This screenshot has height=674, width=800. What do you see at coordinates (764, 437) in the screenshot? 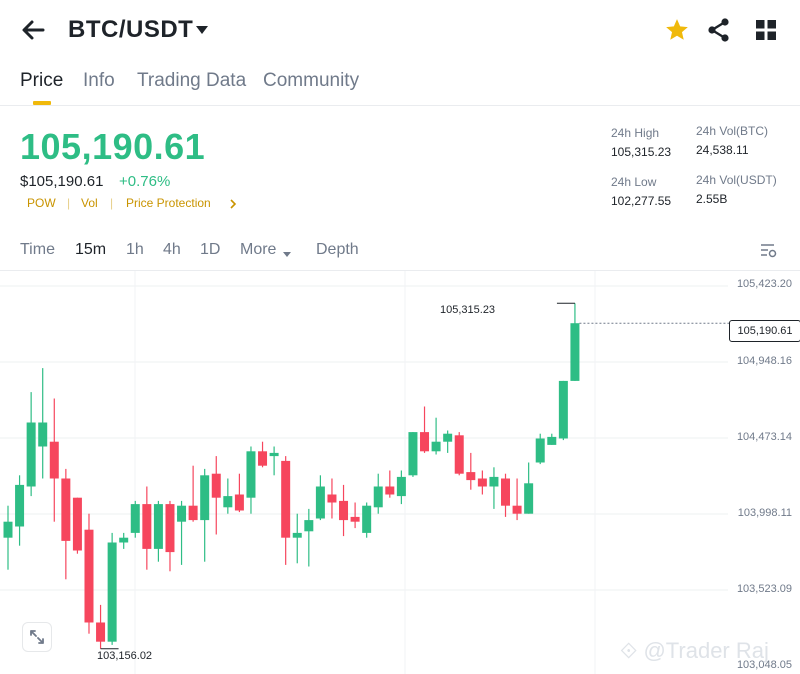
I see `y-axis-label: 104,473.14` at bounding box center [764, 437].